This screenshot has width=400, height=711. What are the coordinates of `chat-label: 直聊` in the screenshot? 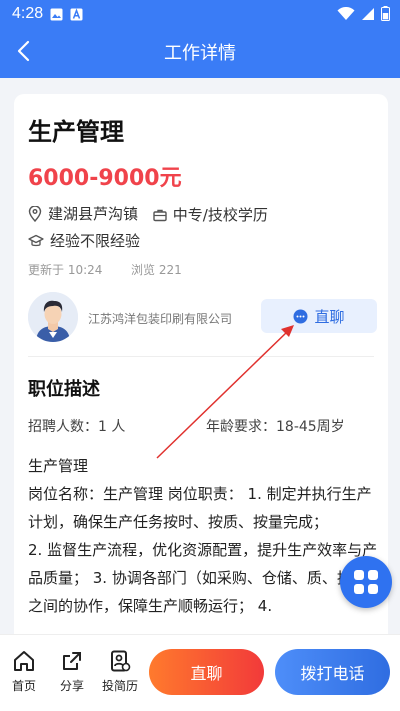 It's located at (329, 316).